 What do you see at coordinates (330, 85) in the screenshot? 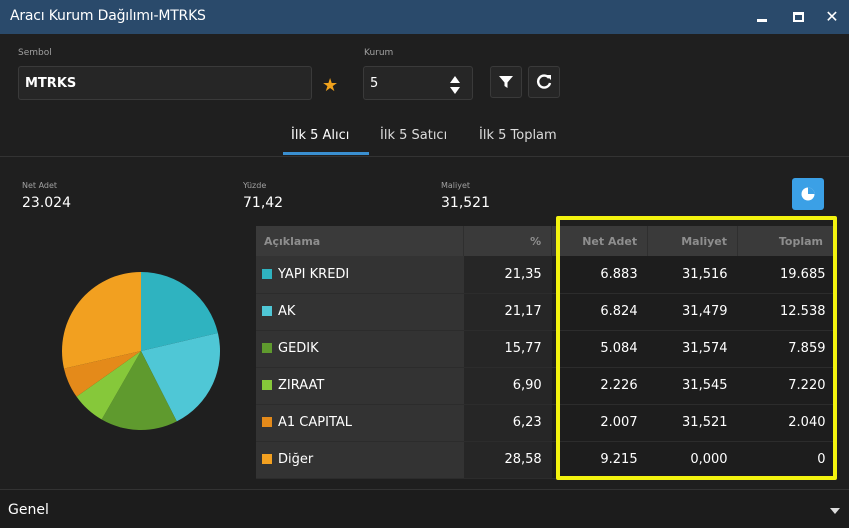
I see `star-icon: ★` at bounding box center [330, 85].